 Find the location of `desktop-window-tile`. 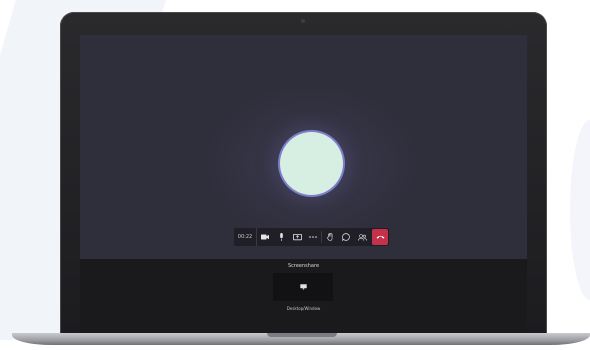

desktop-window-tile is located at coordinates (303, 287).